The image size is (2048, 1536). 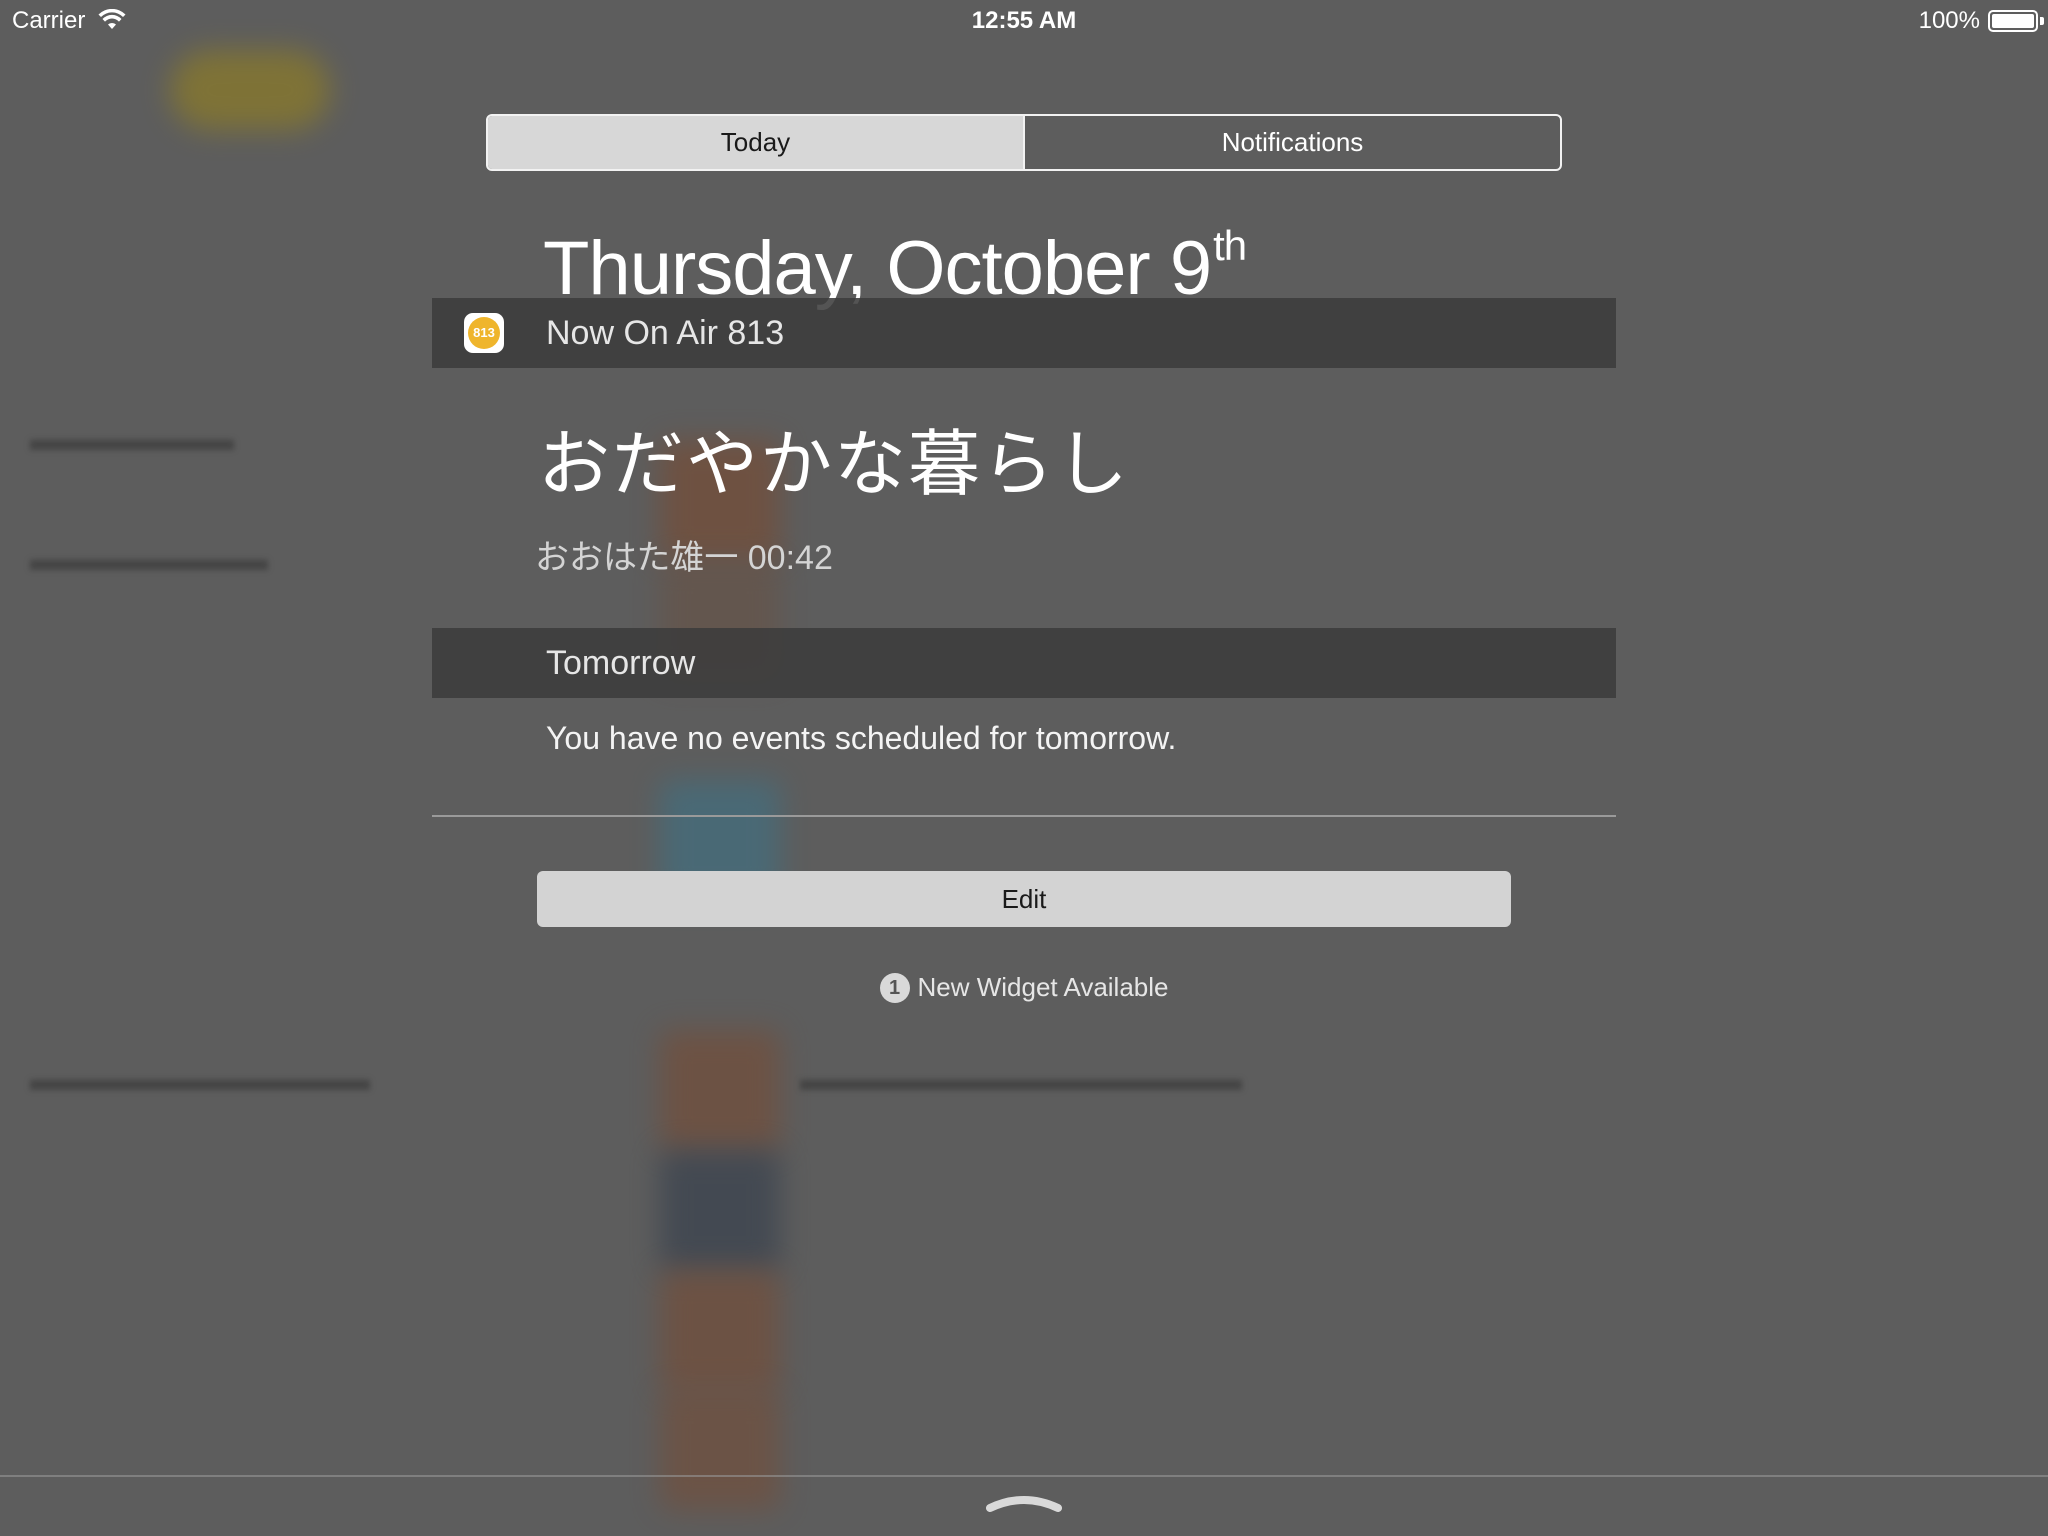 What do you see at coordinates (149, 559) in the screenshot?
I see `background-blur-shape: ▬▬▬▬▬▬▬` at bounding box center [149, 559].